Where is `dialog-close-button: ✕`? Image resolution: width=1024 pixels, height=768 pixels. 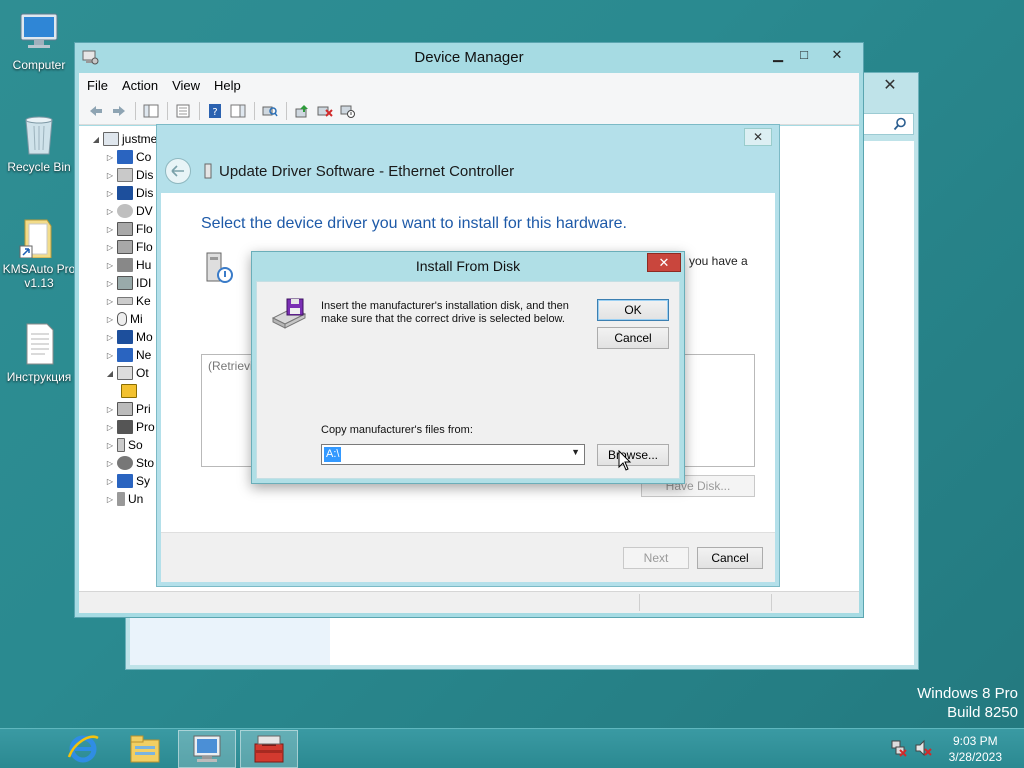 dialog-close-button: ✕ is located at coordinates (664, 262).